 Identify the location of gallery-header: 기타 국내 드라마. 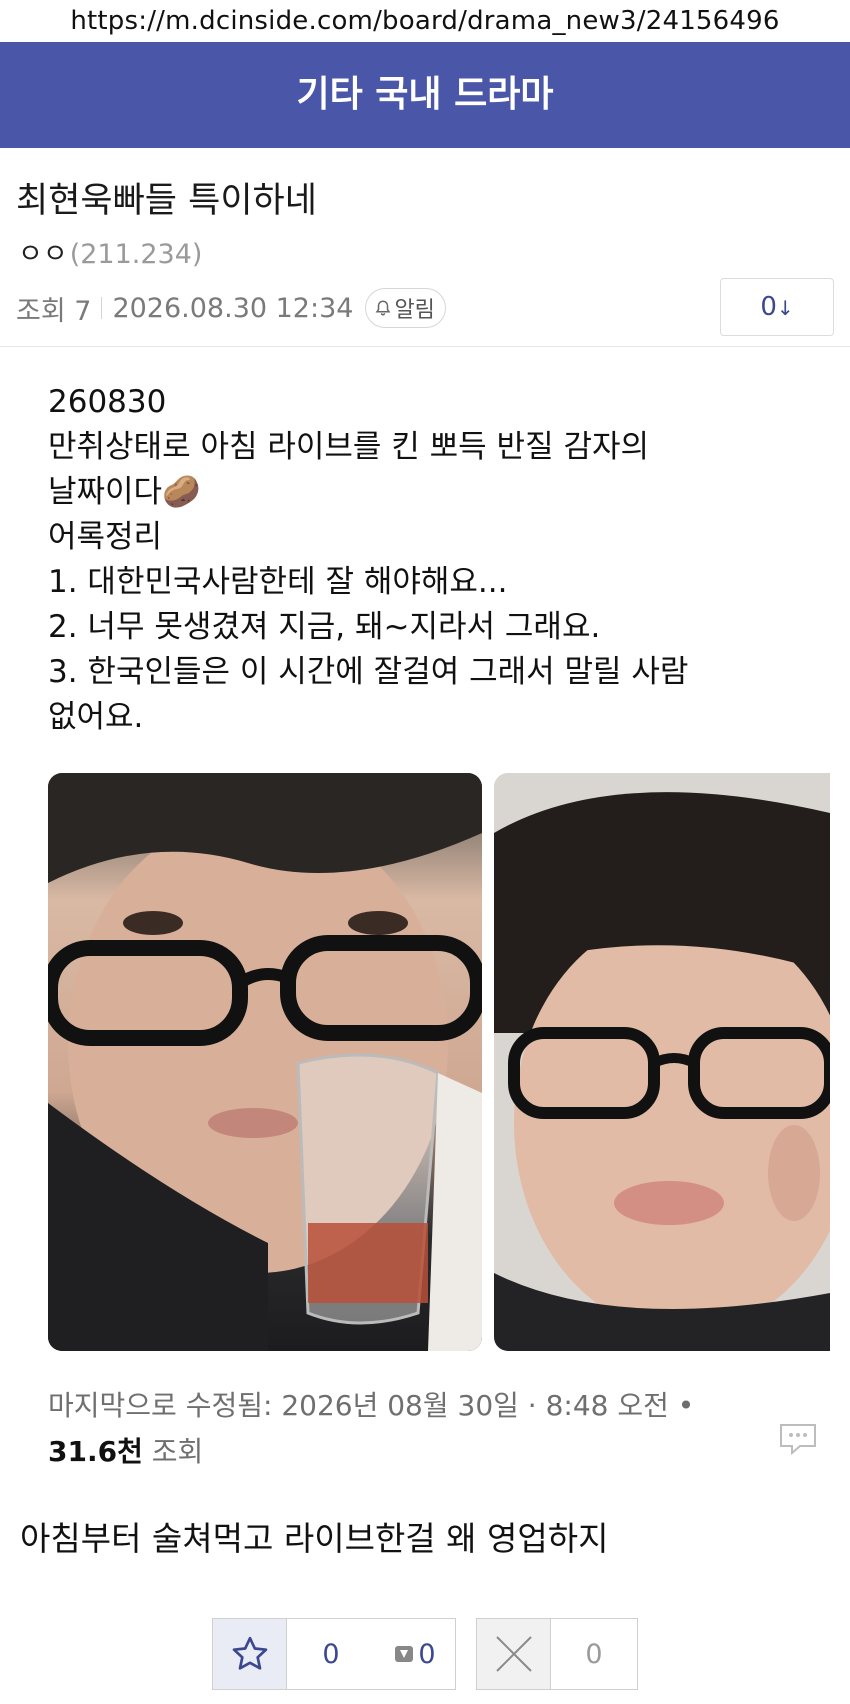
(425, 95).